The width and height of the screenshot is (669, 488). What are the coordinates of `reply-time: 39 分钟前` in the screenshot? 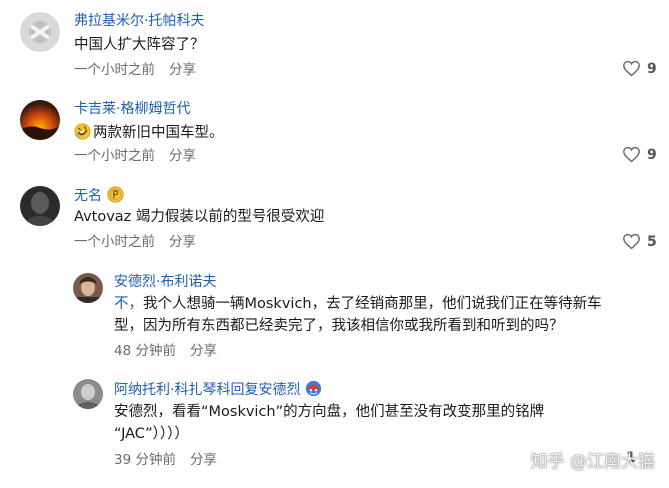 It's located at (145, 460).